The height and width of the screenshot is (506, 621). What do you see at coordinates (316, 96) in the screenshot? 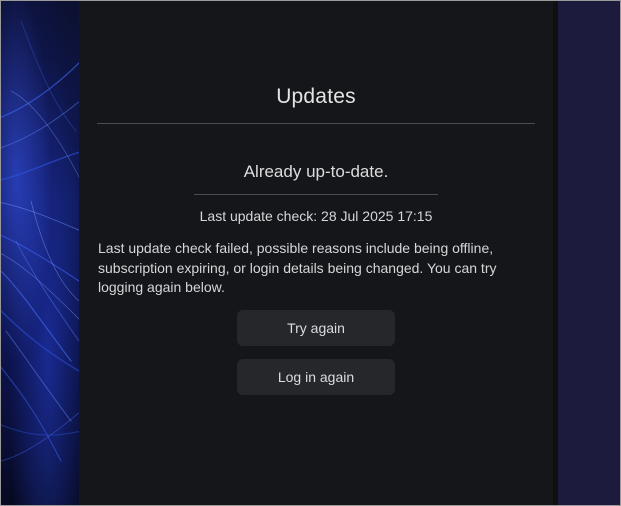
I see `updates-title: Updates` at bounding box center [316, 96].